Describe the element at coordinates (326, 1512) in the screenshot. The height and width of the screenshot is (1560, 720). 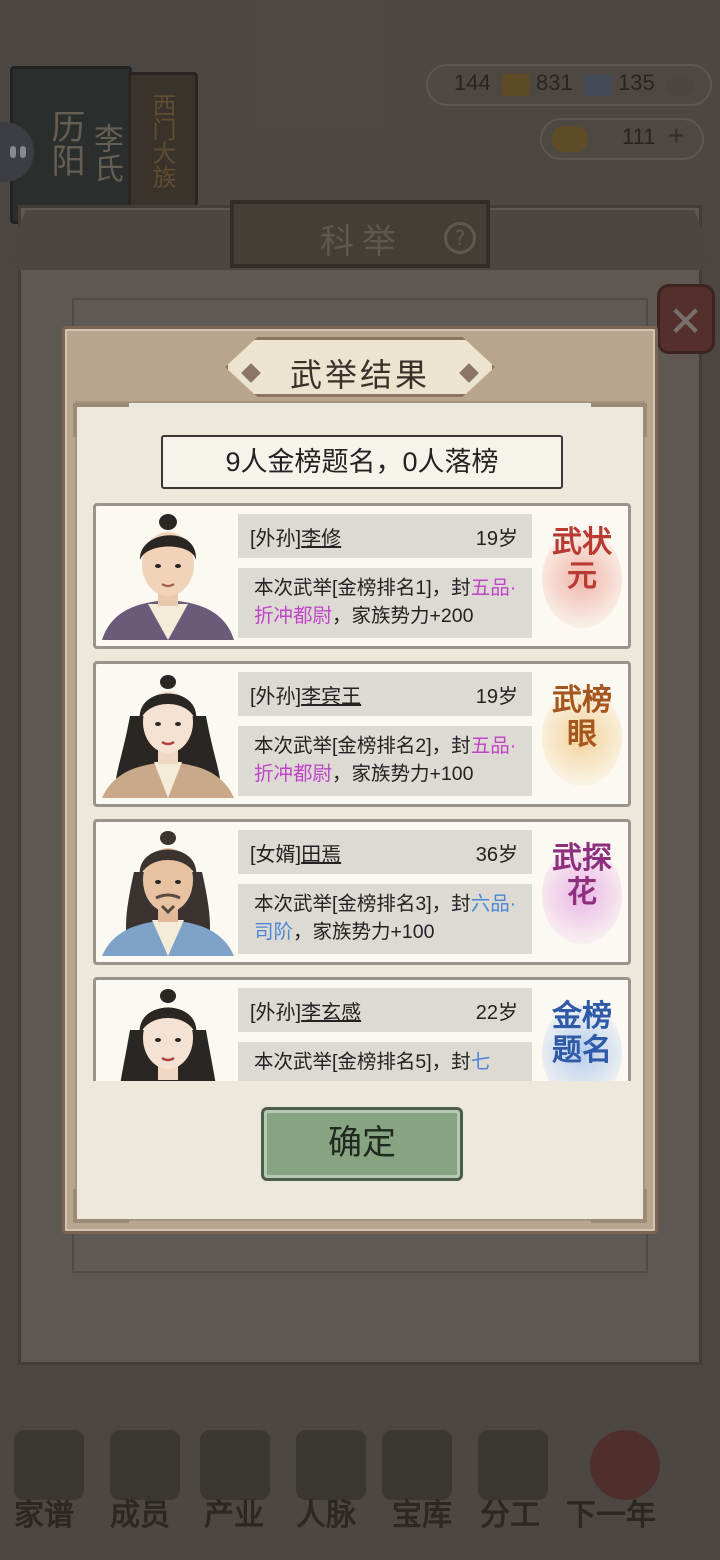
I see `nav-network: 人脉` at that location.